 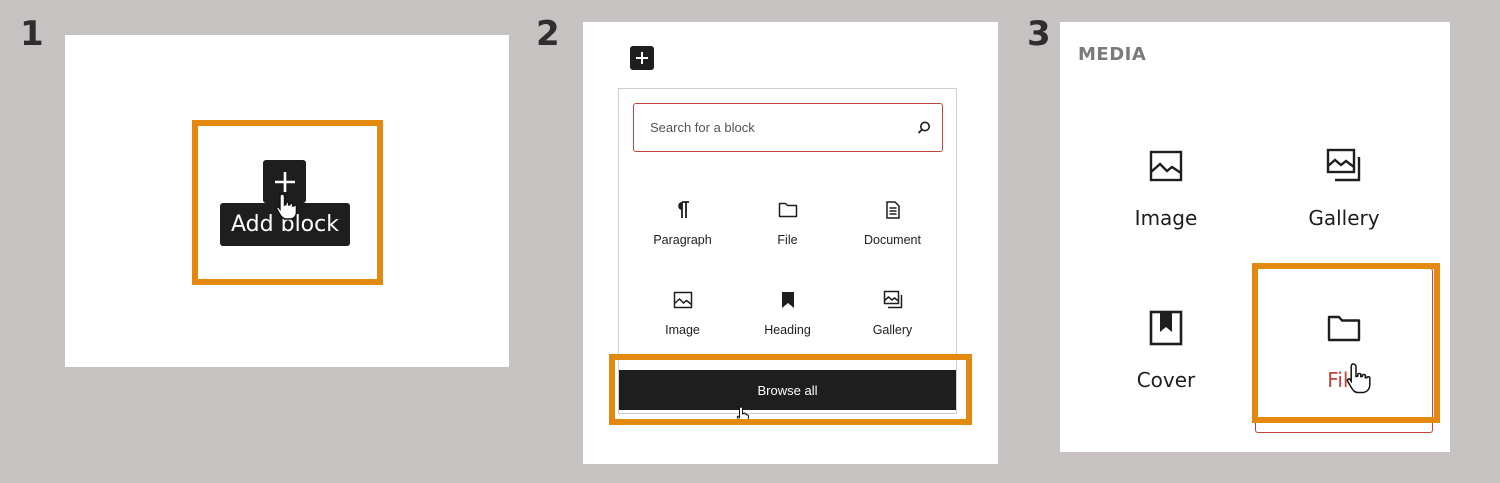 What do you see at coordinates (683, 209) in the screenshot?
I see `paragraph-icon` at bounding box center [683, 209].